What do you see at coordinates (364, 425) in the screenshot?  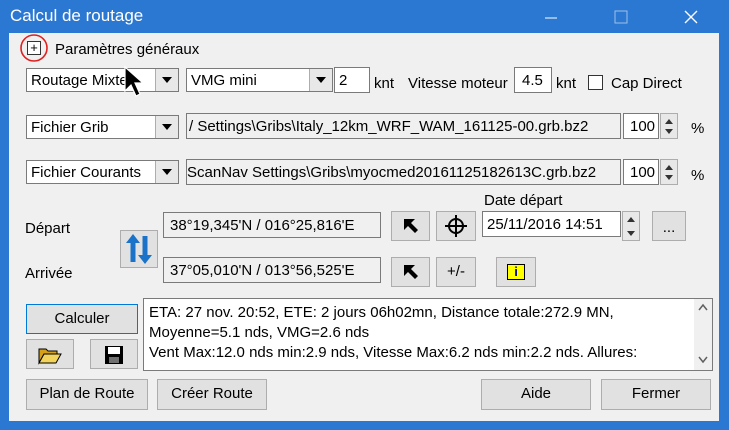 I see `window-frame-bottom` at bounding box center [364, 425].